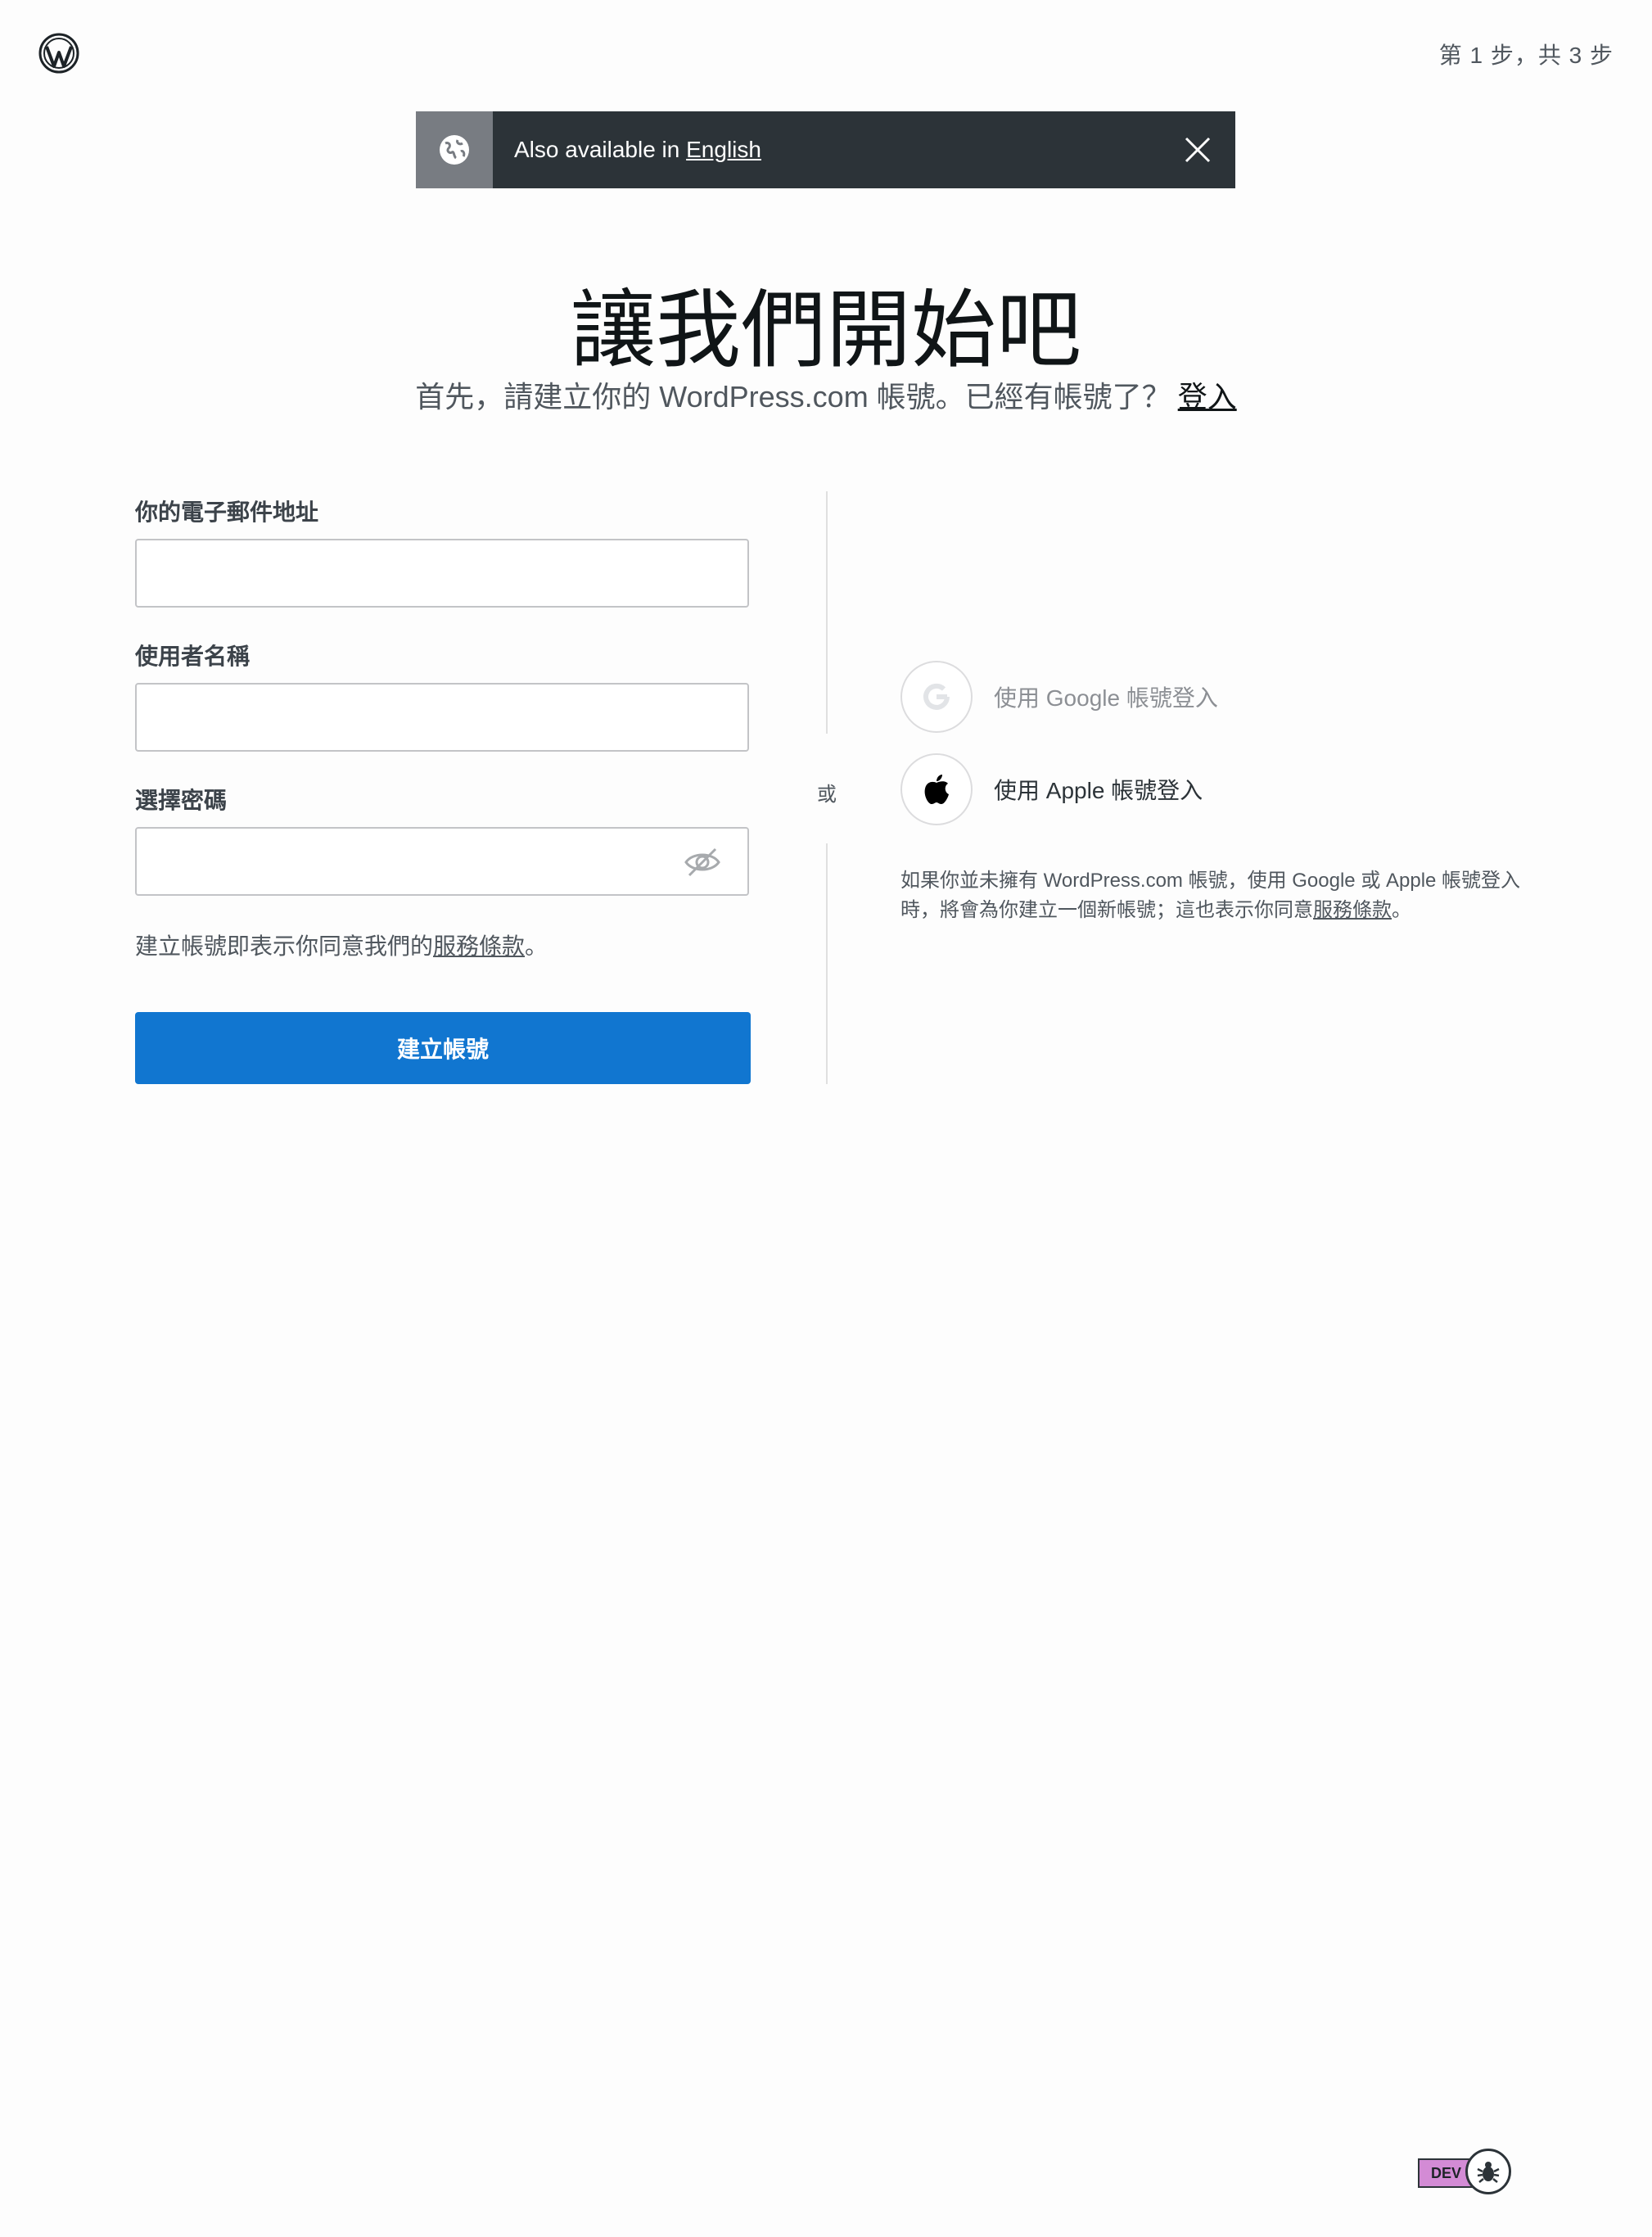 This screenshot has height=2237, width=1652. Describe the element at coordinates (723, 149) in the screenshot. I see `english-link: English` at that location.